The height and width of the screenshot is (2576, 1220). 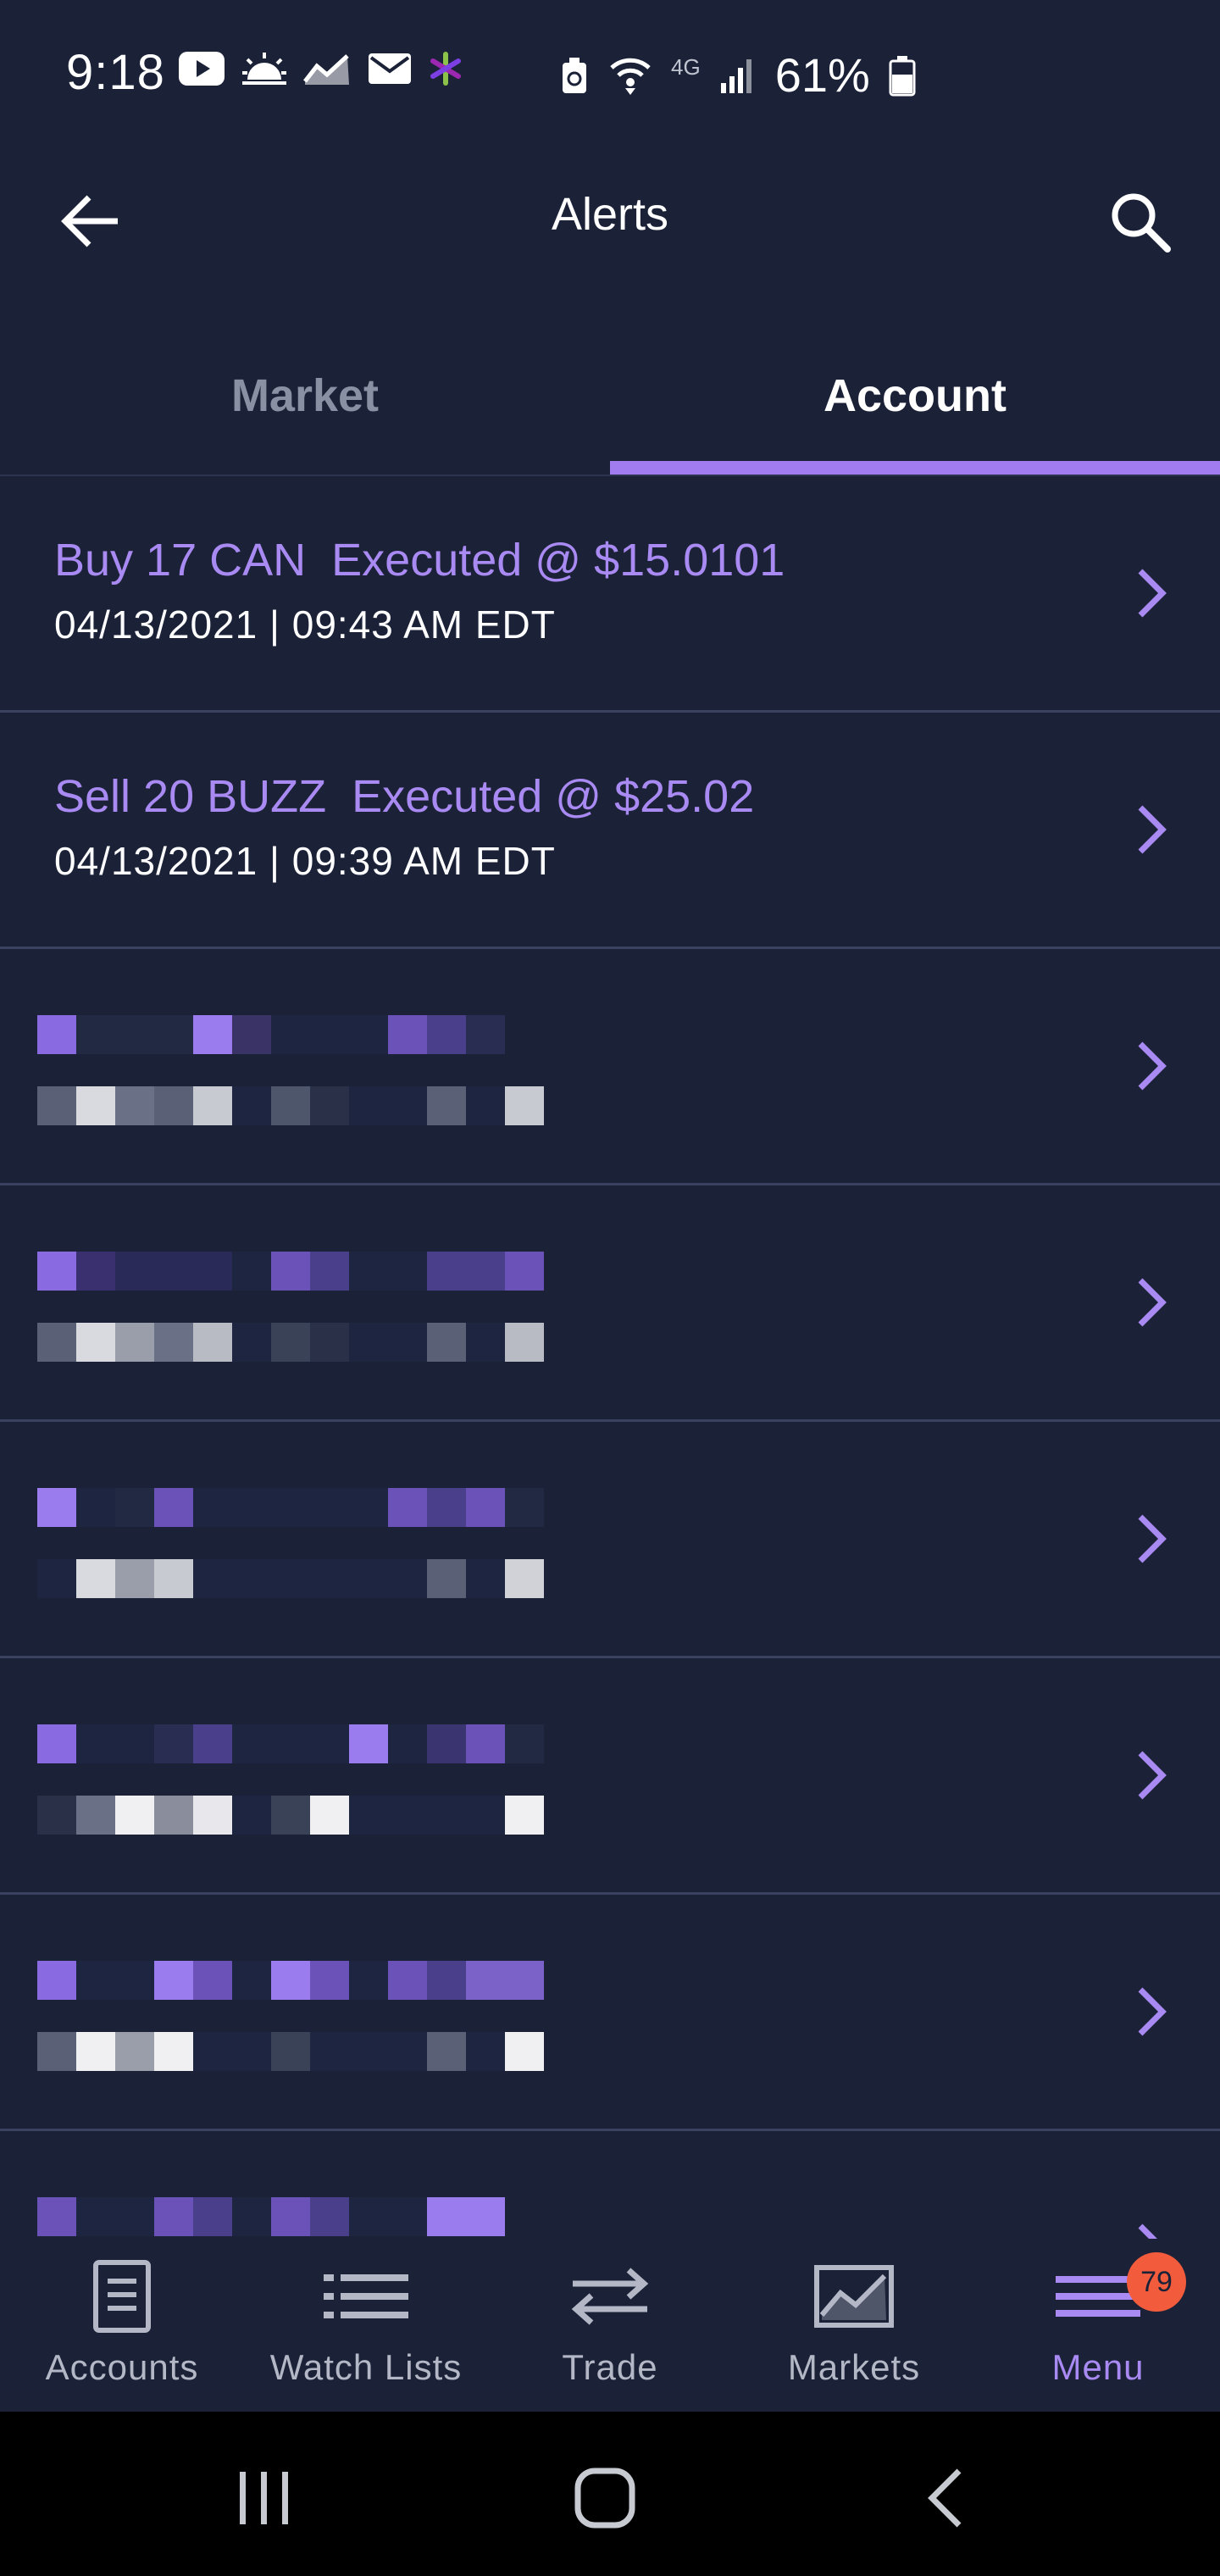 What do you see at coordinates (122, 2367) in the screenshot?
I see `nav-label: Accounts` at bounding box center [122, 2367].